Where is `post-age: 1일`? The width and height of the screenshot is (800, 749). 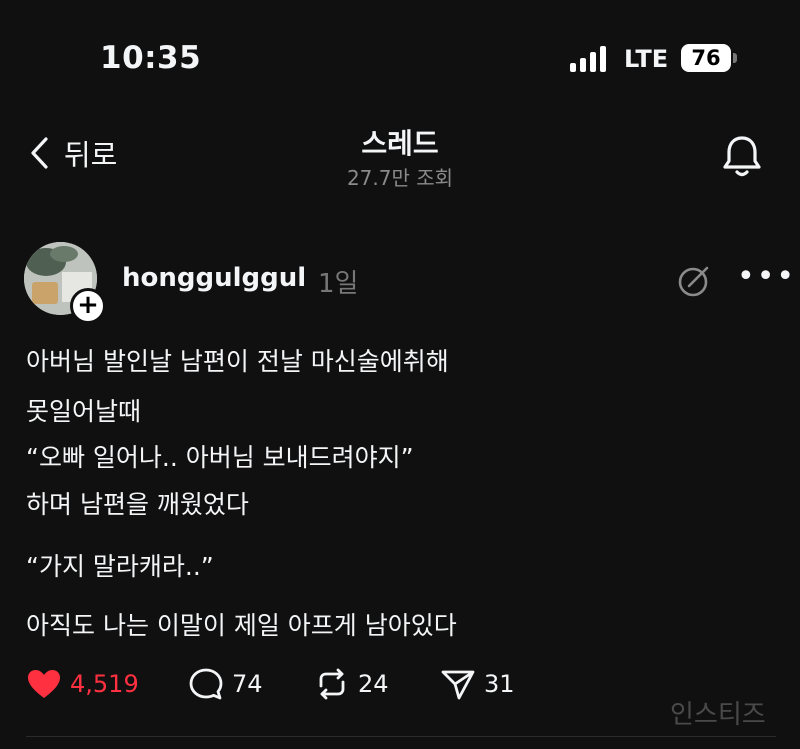
post-age: 1일 is located at coordinates (338, 284).